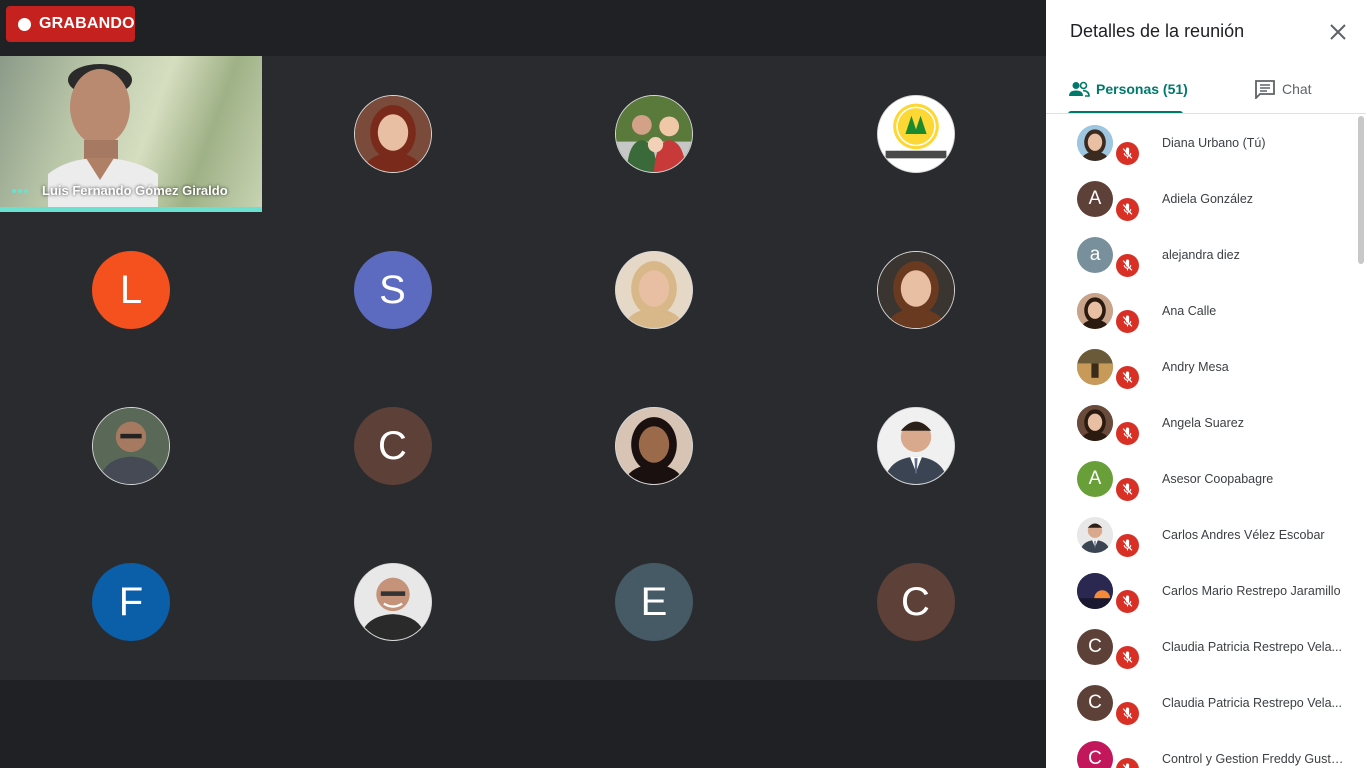  I want to click on participant-name: Adiela González, so click(1208, 199).